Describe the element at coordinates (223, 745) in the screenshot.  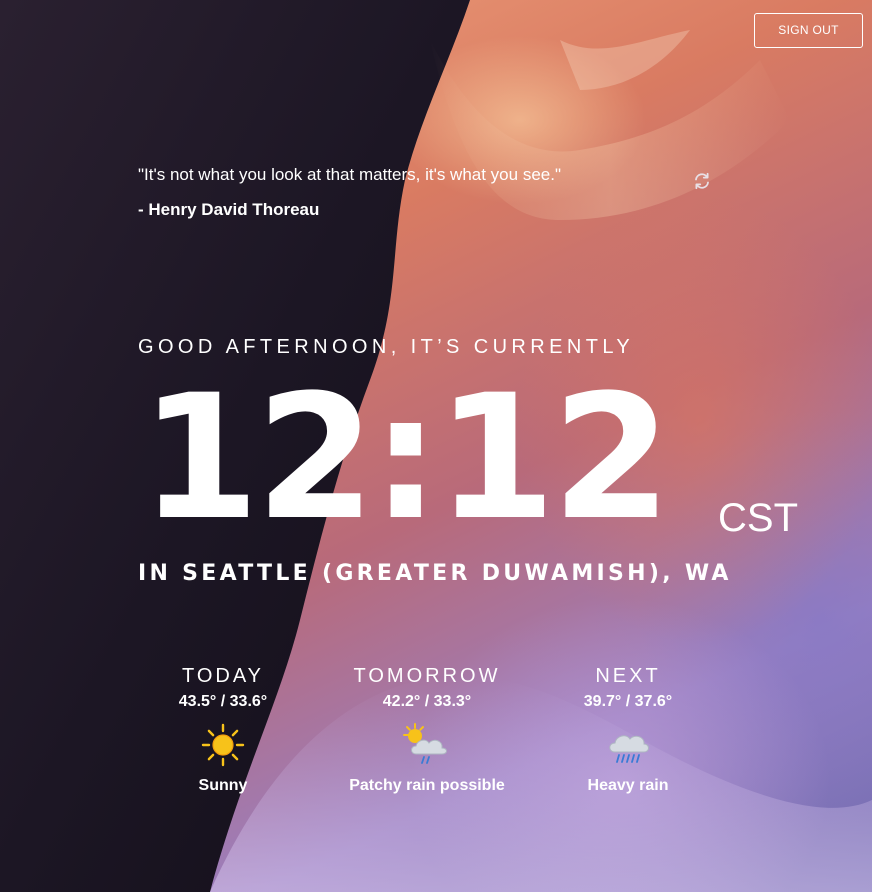
I see `sun-icon` at that location.